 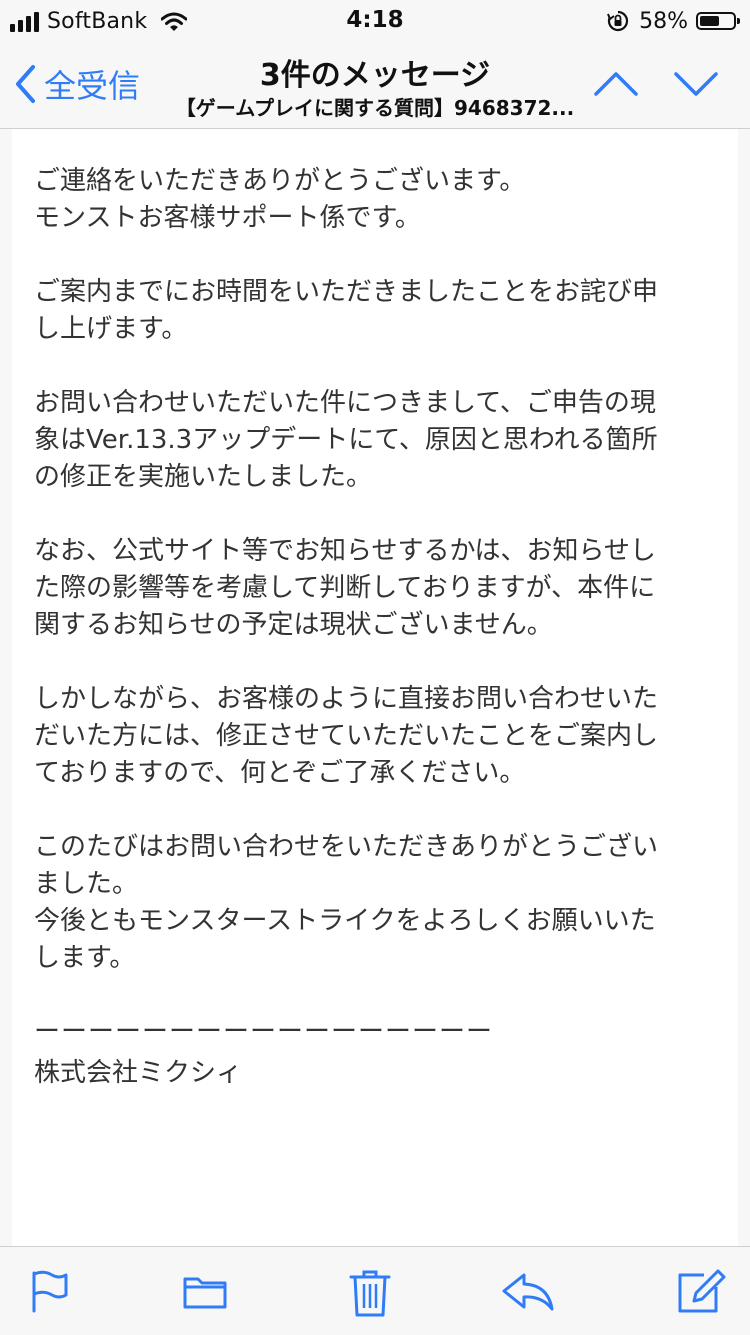 What do you see at coordinates (709, 21) in the screenshot?
I see `battery-fill` at bounding box center [709, 21].